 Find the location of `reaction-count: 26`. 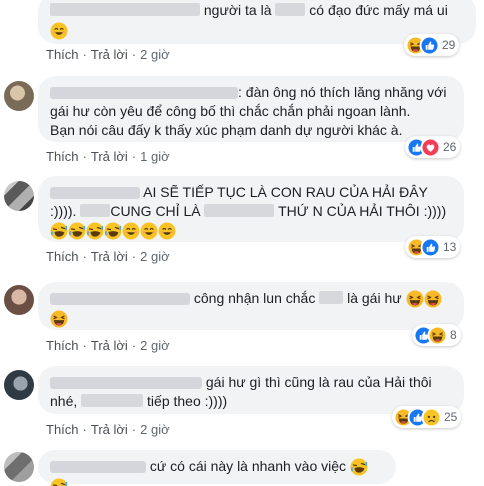

reaction-count: 26 is located at coordinates (450, 147).